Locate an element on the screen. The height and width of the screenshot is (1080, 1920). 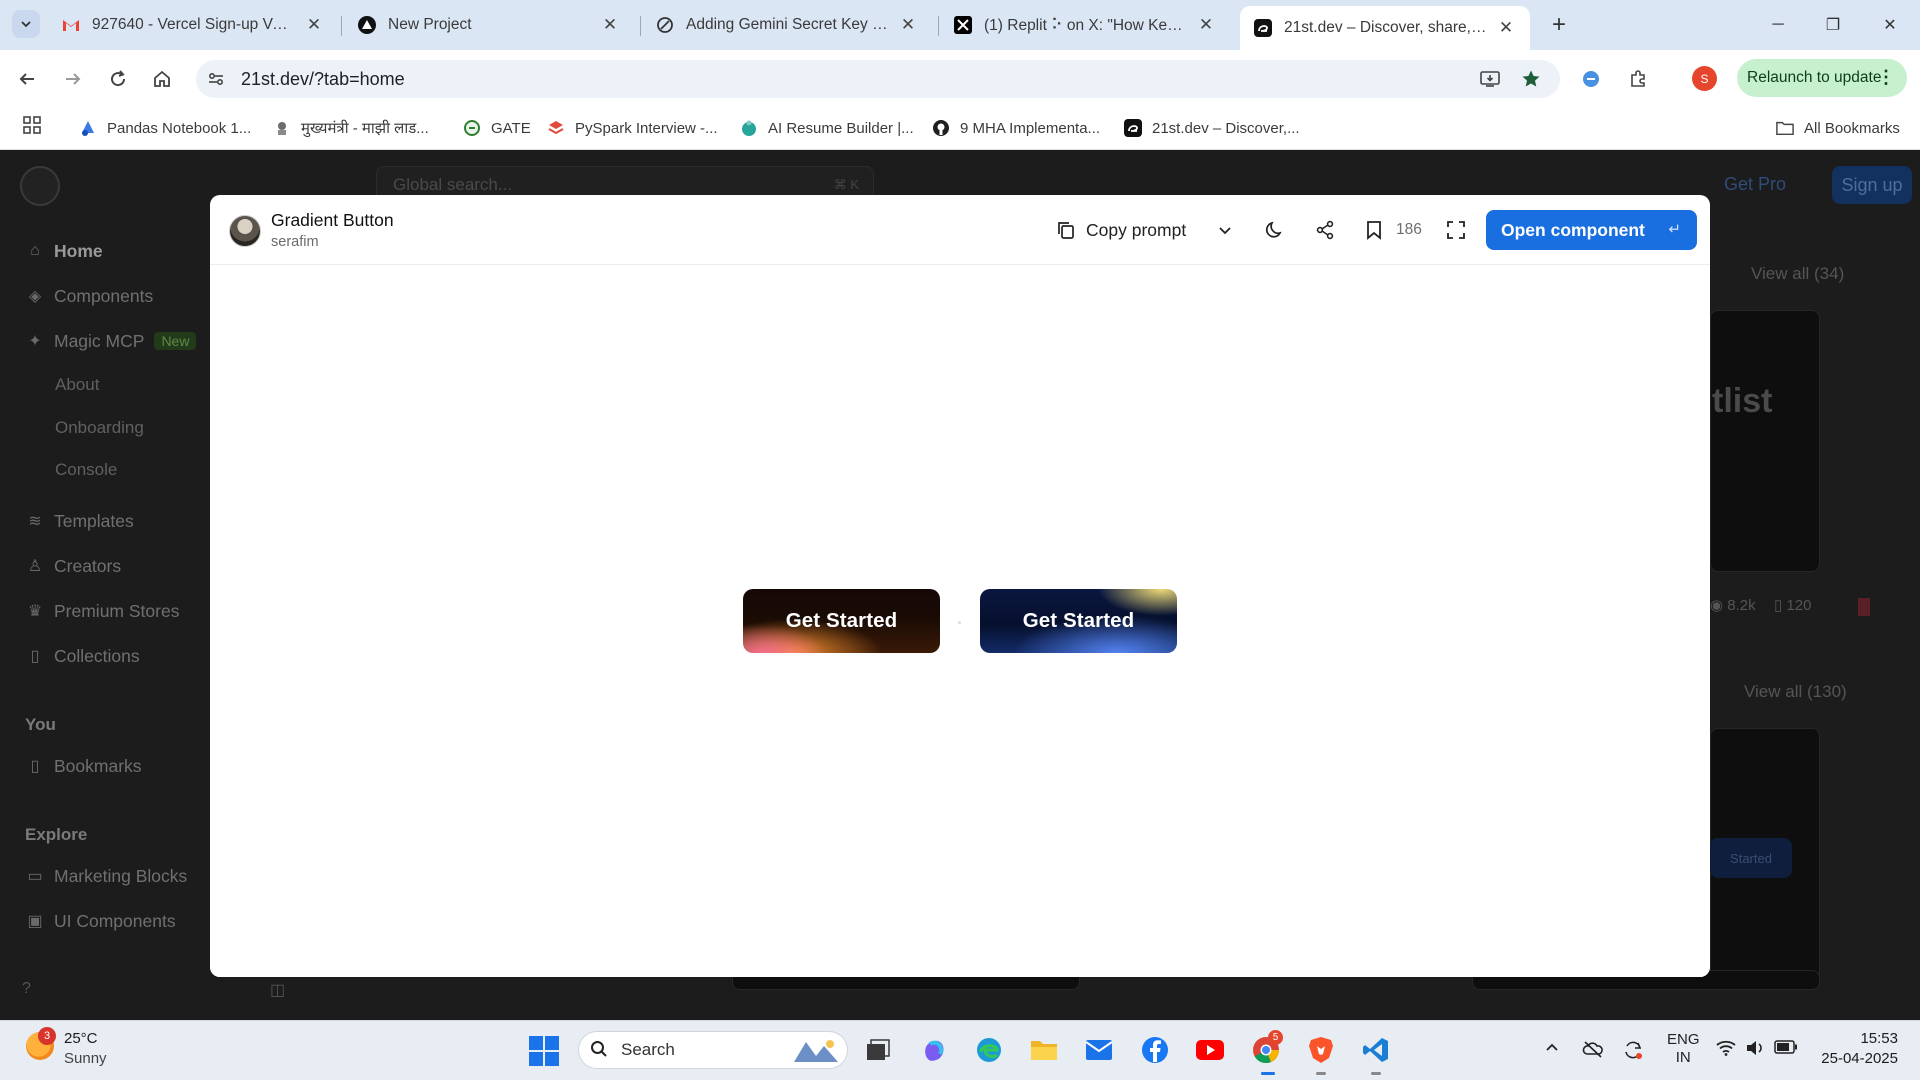
tab-openai: Adding Gemini Secret Key in Re ✕ is located at coordinates (787, 25).